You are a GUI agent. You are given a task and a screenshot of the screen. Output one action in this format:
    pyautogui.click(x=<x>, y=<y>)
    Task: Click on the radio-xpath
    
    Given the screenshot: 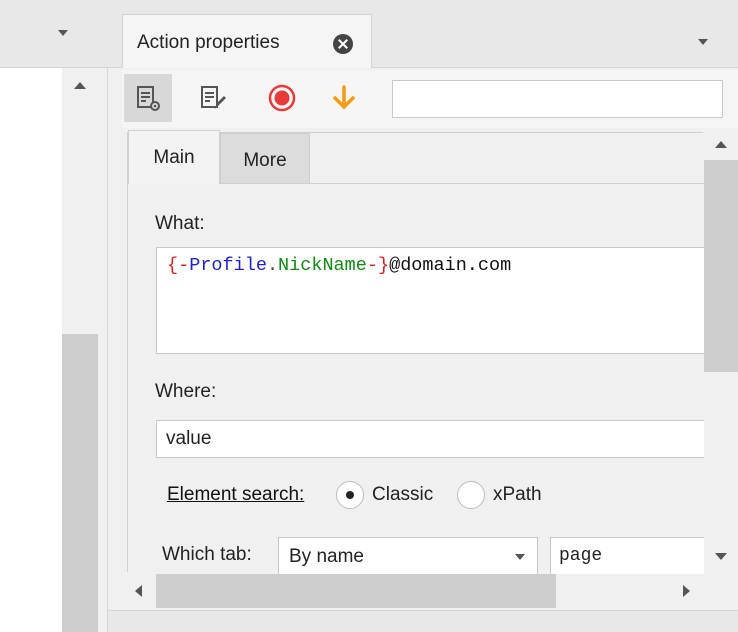 What is the action you would take?
    pyautogui.click(x=471, y=495)
    